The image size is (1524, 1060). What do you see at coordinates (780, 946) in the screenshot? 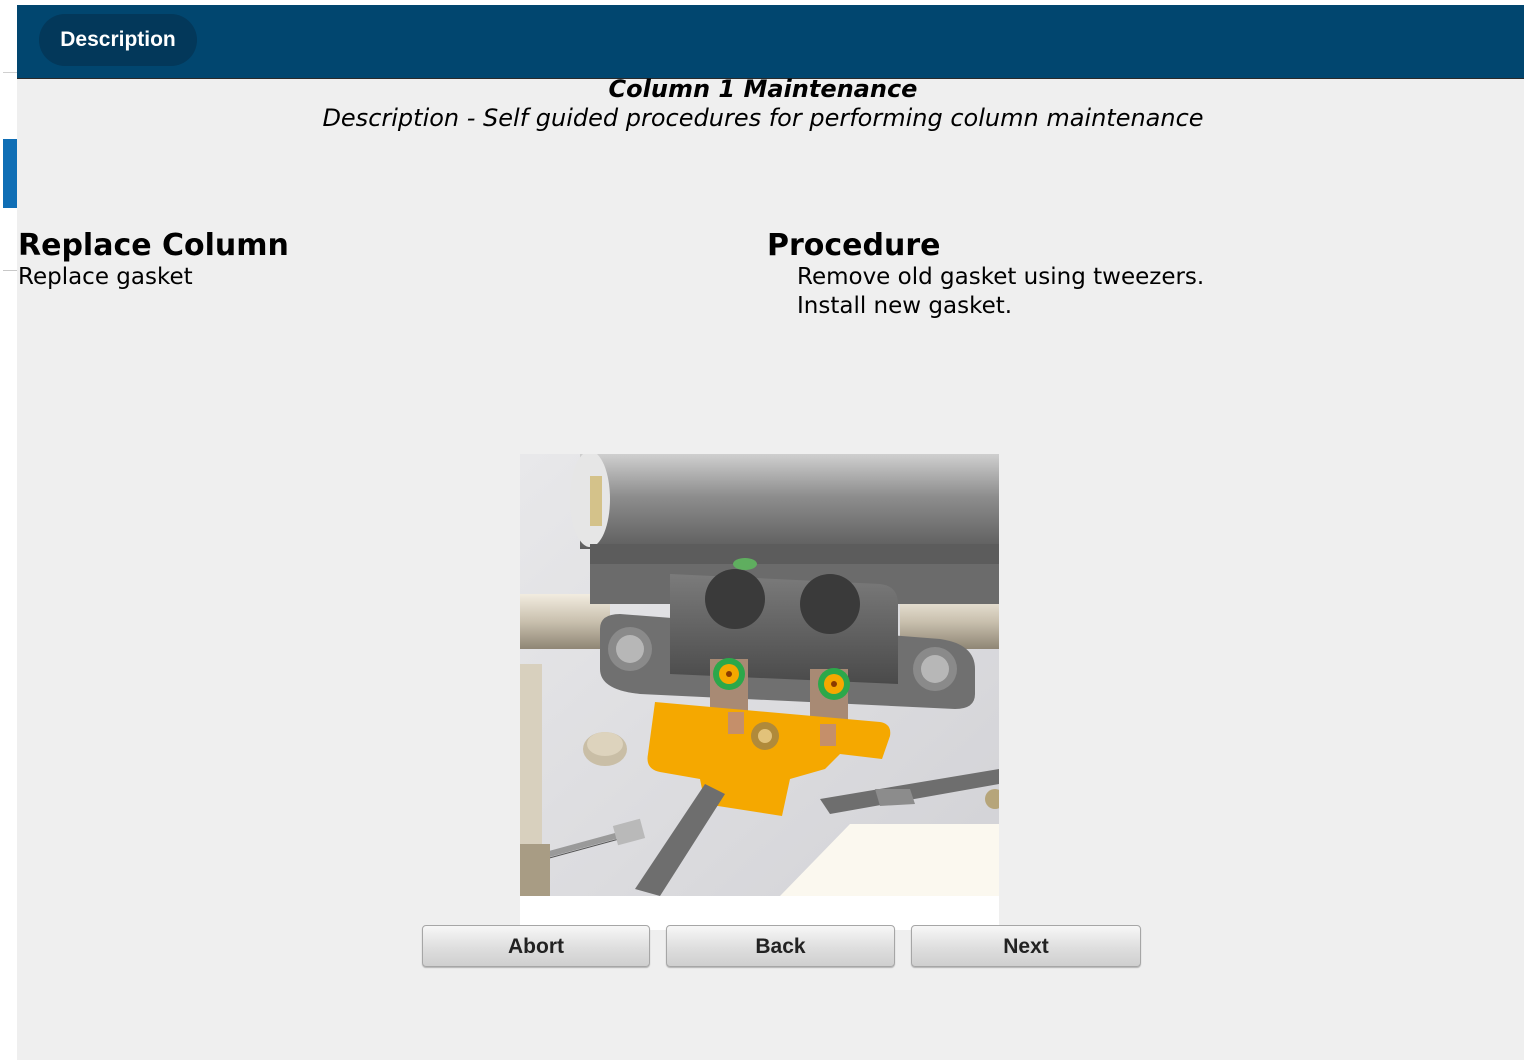
I see `back-button: Back` at bounding box center [780, 946].